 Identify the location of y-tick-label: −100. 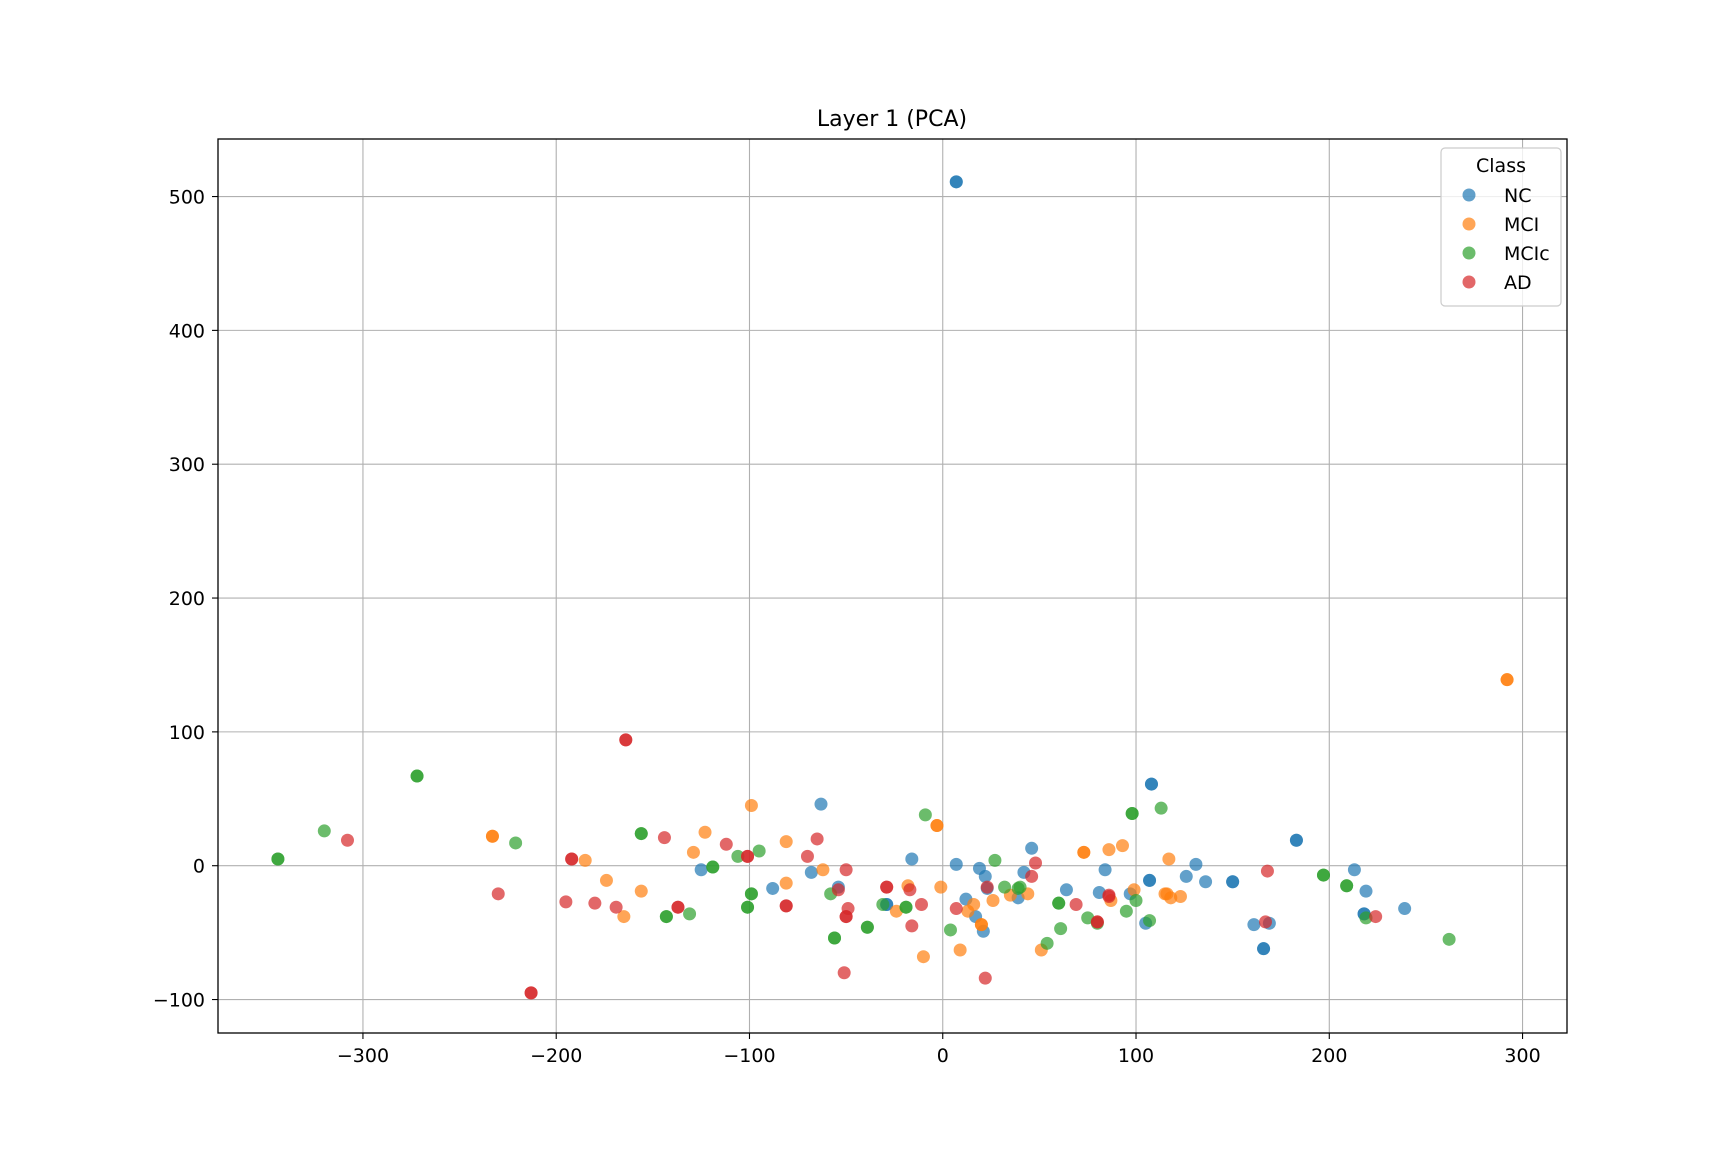
(179, 1001).